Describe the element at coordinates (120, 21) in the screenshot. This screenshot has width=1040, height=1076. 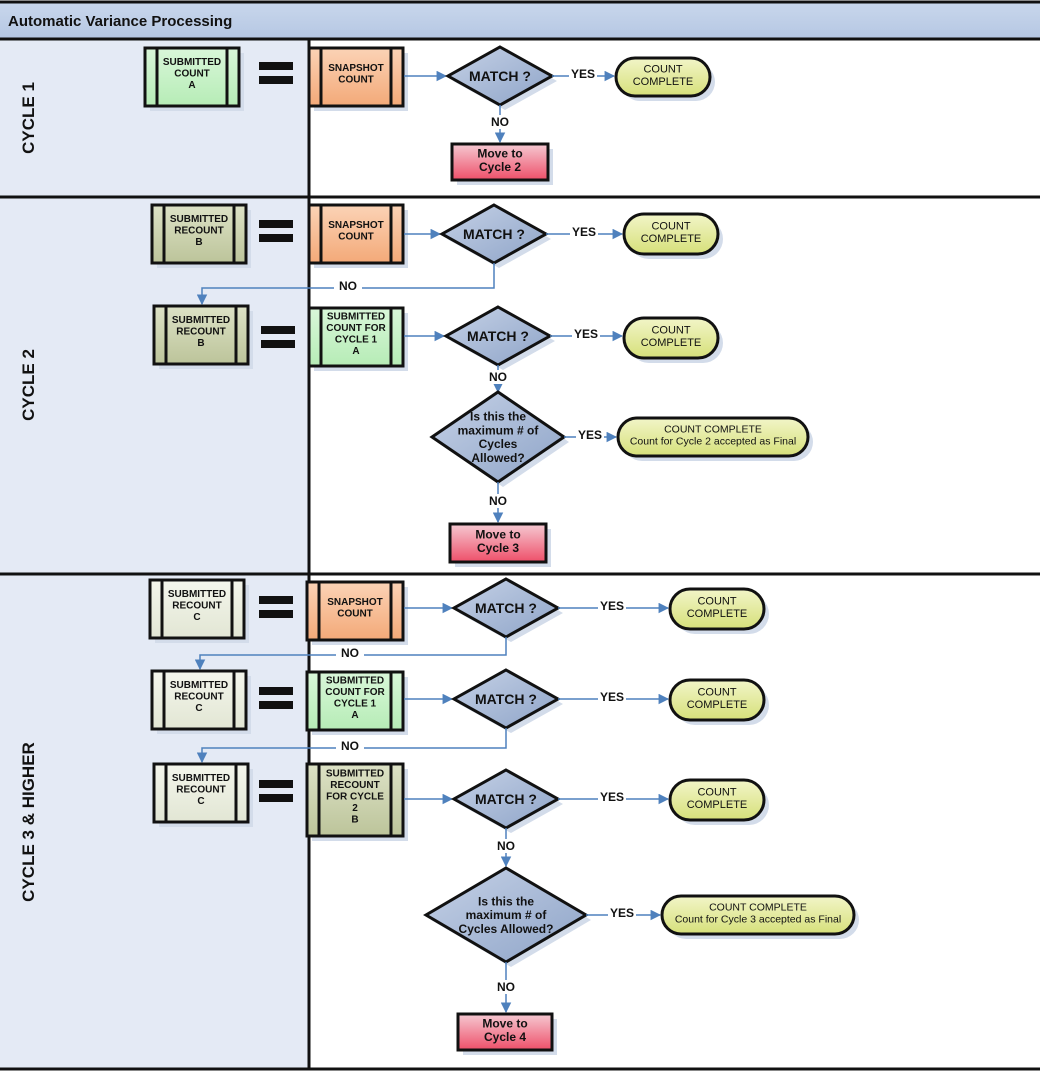
I see `diagram-title: Automatic Variance Processing` at that location.